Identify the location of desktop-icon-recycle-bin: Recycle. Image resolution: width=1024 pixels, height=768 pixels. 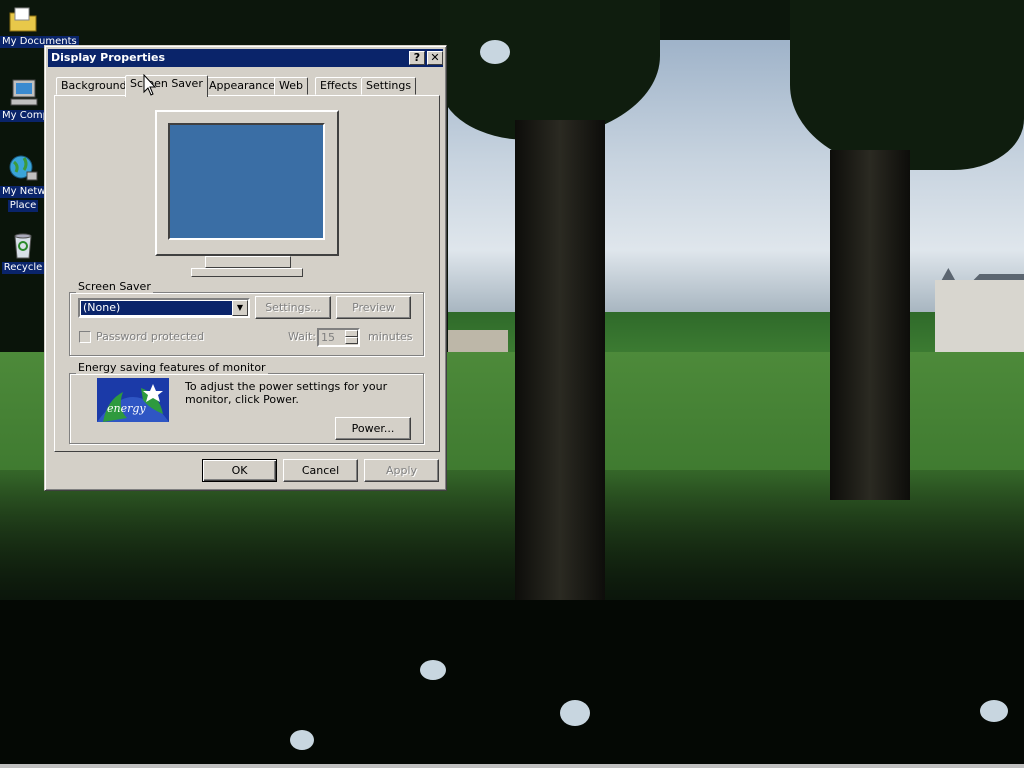
(23, 258).